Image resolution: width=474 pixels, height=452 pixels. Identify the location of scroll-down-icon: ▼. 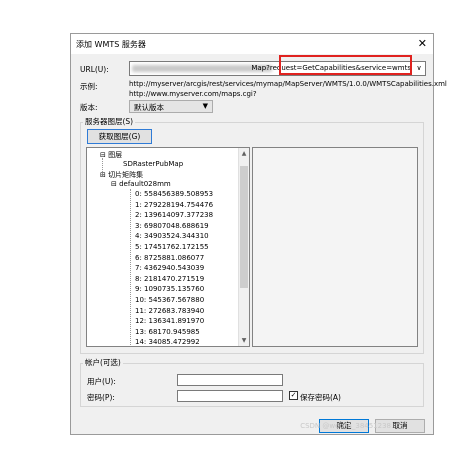
(244, 340).